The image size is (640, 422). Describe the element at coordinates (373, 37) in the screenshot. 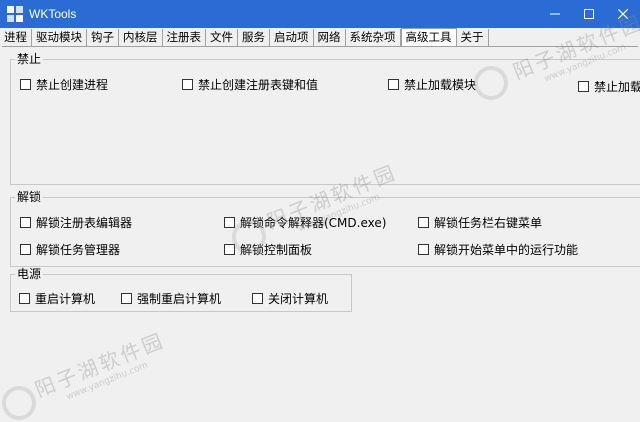

I see `tab-system-misc: 系统杂项` at that location.